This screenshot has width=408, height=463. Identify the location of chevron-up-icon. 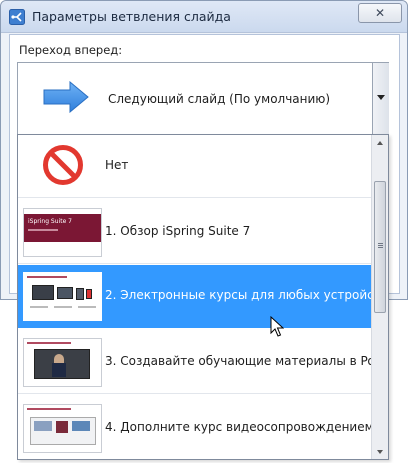
(380, 143).